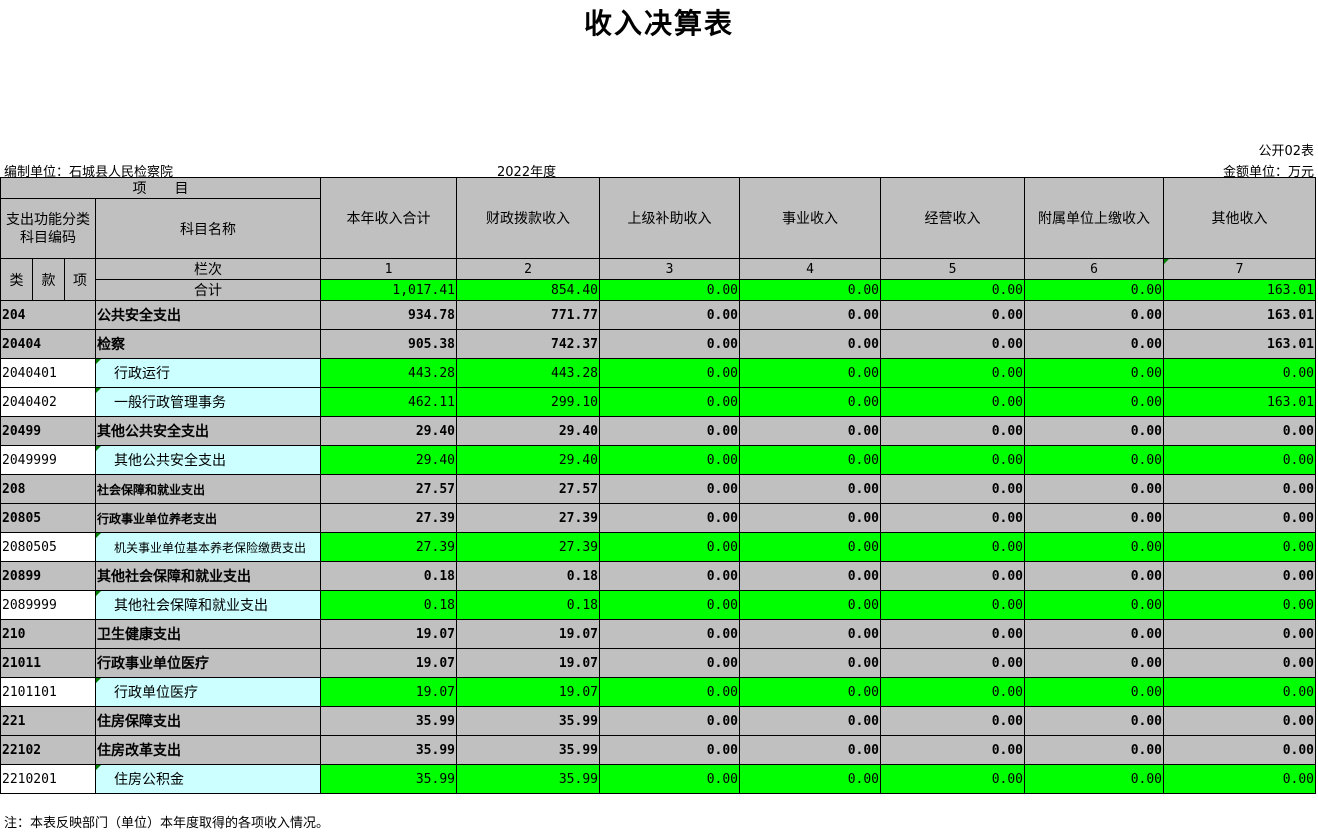 Image resolution: width=1318 pixels, height=834 pixels. Describe the element at coordinates (1094, 290) in the screenshot. I see `total-value: 0.00` at that location.